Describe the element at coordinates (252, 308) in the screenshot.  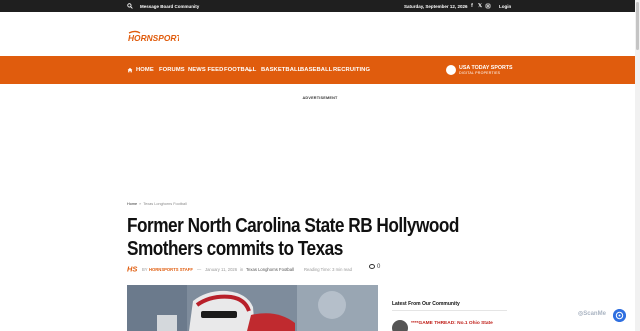
I see `featured-image` at that location.